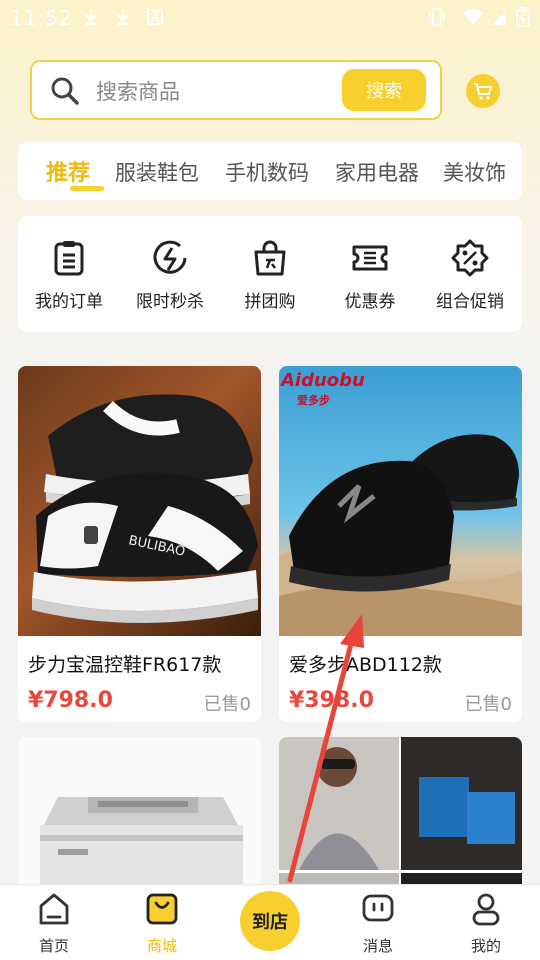 Image resolution: width=540 pixels, height=960 pixels. I want to click on product-name: 步力宝温控鞋FR617款, so click(125, 665).